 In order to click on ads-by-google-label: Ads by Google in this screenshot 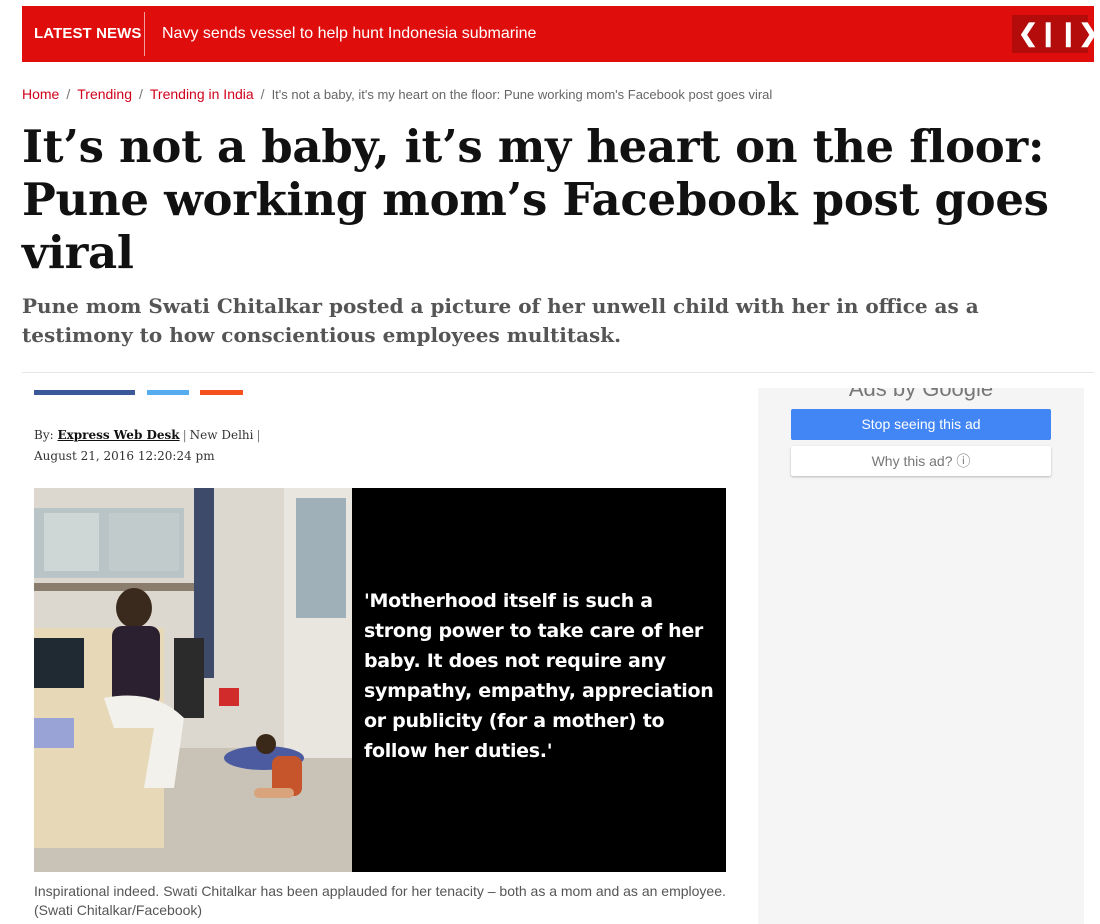, I will do `click(921, 394)`.